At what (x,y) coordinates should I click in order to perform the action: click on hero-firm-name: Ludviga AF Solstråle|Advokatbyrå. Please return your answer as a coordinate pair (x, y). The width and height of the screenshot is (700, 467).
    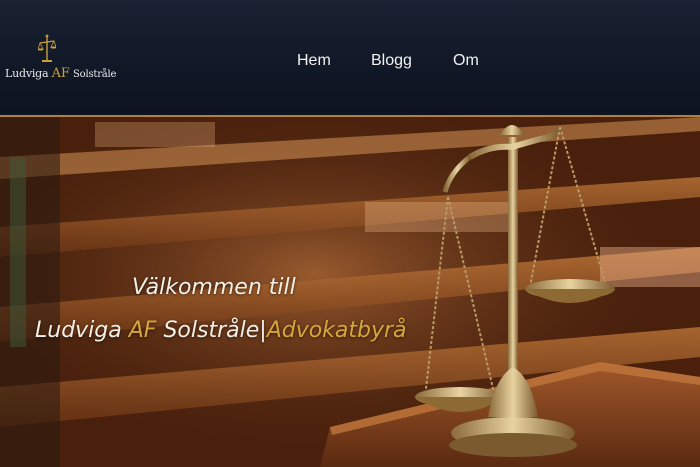
    Looking at the image, I should click on (221, 330).